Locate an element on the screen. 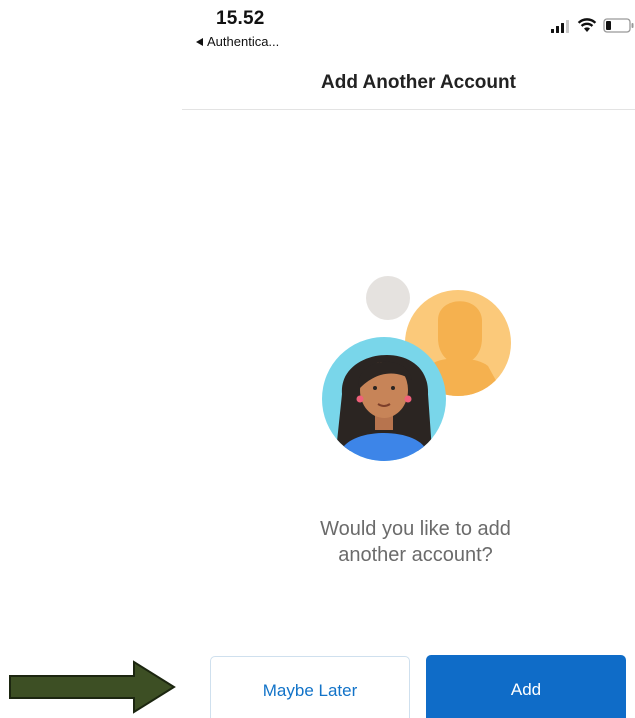 The height and width of the screenshot is (718, 635). battery-icon is located at coordinates (618, 25).